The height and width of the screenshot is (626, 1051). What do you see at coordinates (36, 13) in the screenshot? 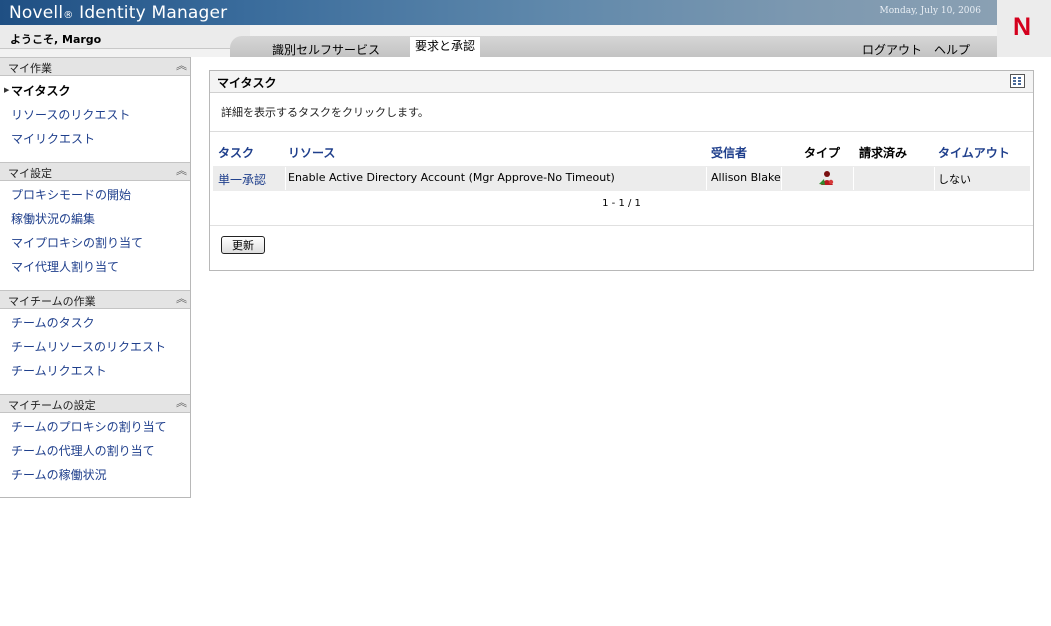
I see `brand-name: Novell` at bounding box center [36, 13].